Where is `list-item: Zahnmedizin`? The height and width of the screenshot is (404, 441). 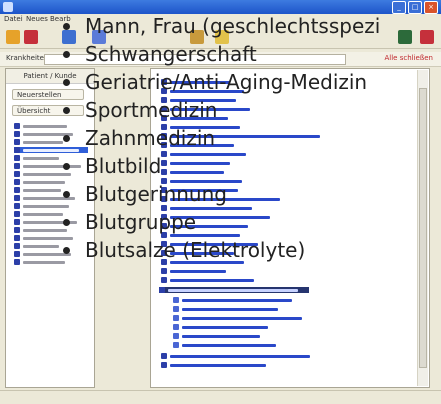 list-item: Zahnmedizin is located at coordinates (220, 138).